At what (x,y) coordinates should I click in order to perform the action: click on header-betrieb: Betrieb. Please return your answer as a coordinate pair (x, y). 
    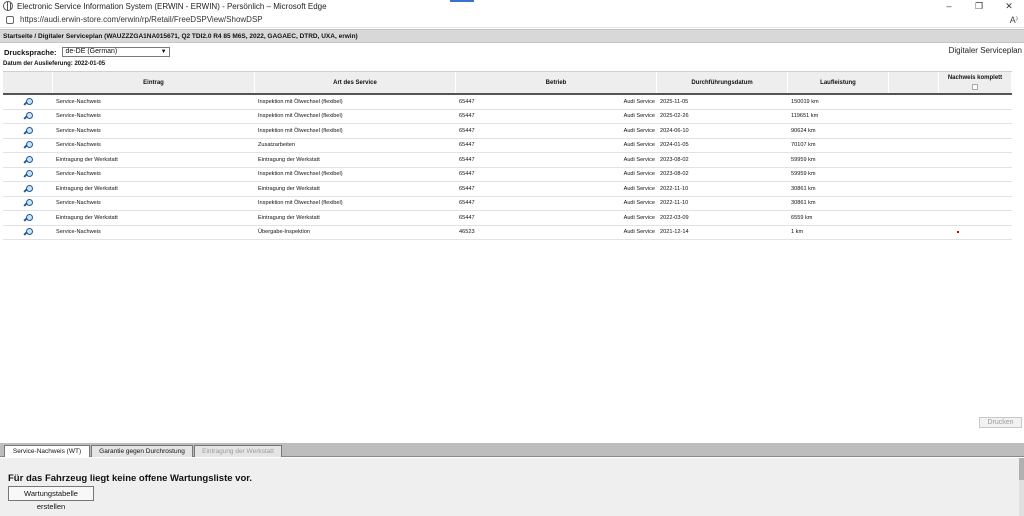
    Looking at the image, I should click on (556, 82).